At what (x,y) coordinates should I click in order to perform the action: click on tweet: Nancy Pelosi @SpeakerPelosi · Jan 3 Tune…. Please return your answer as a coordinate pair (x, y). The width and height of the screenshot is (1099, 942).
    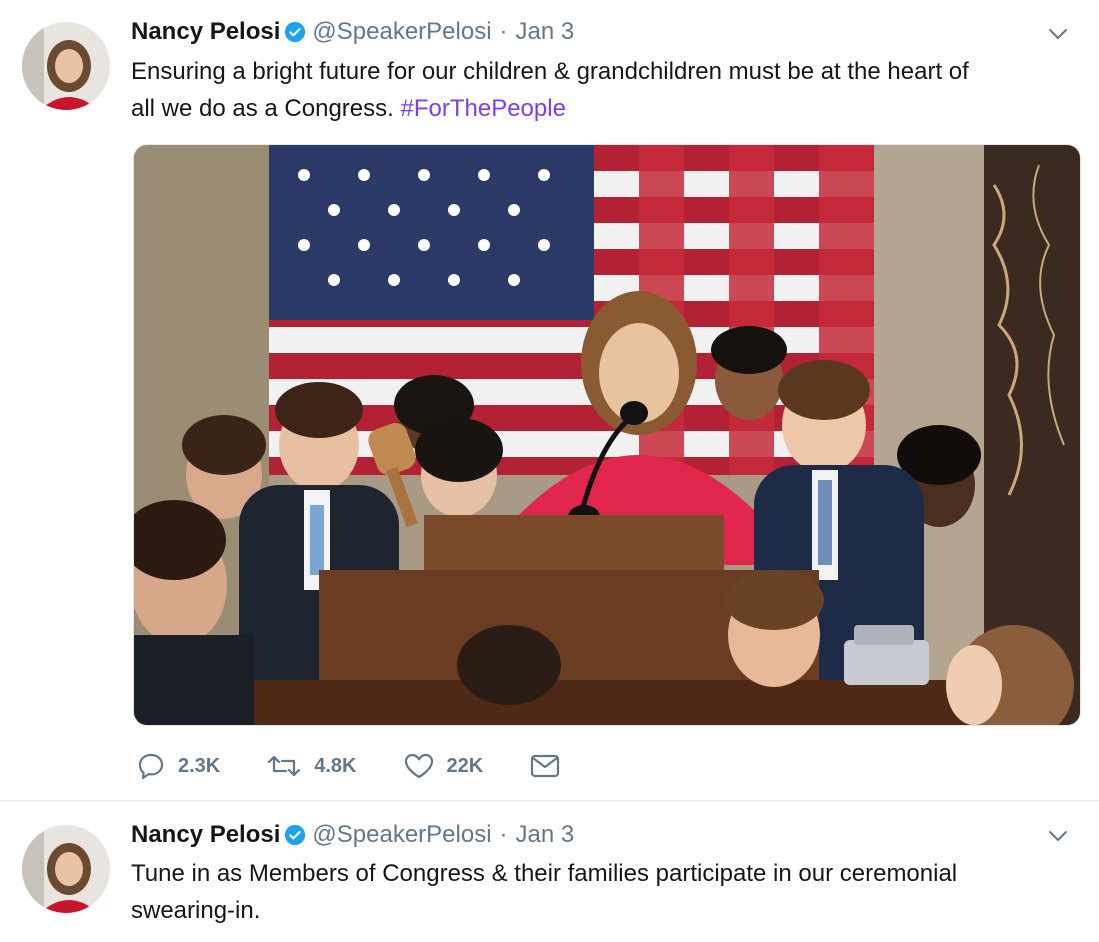
    Looking at the image, I should click on (549, 871).